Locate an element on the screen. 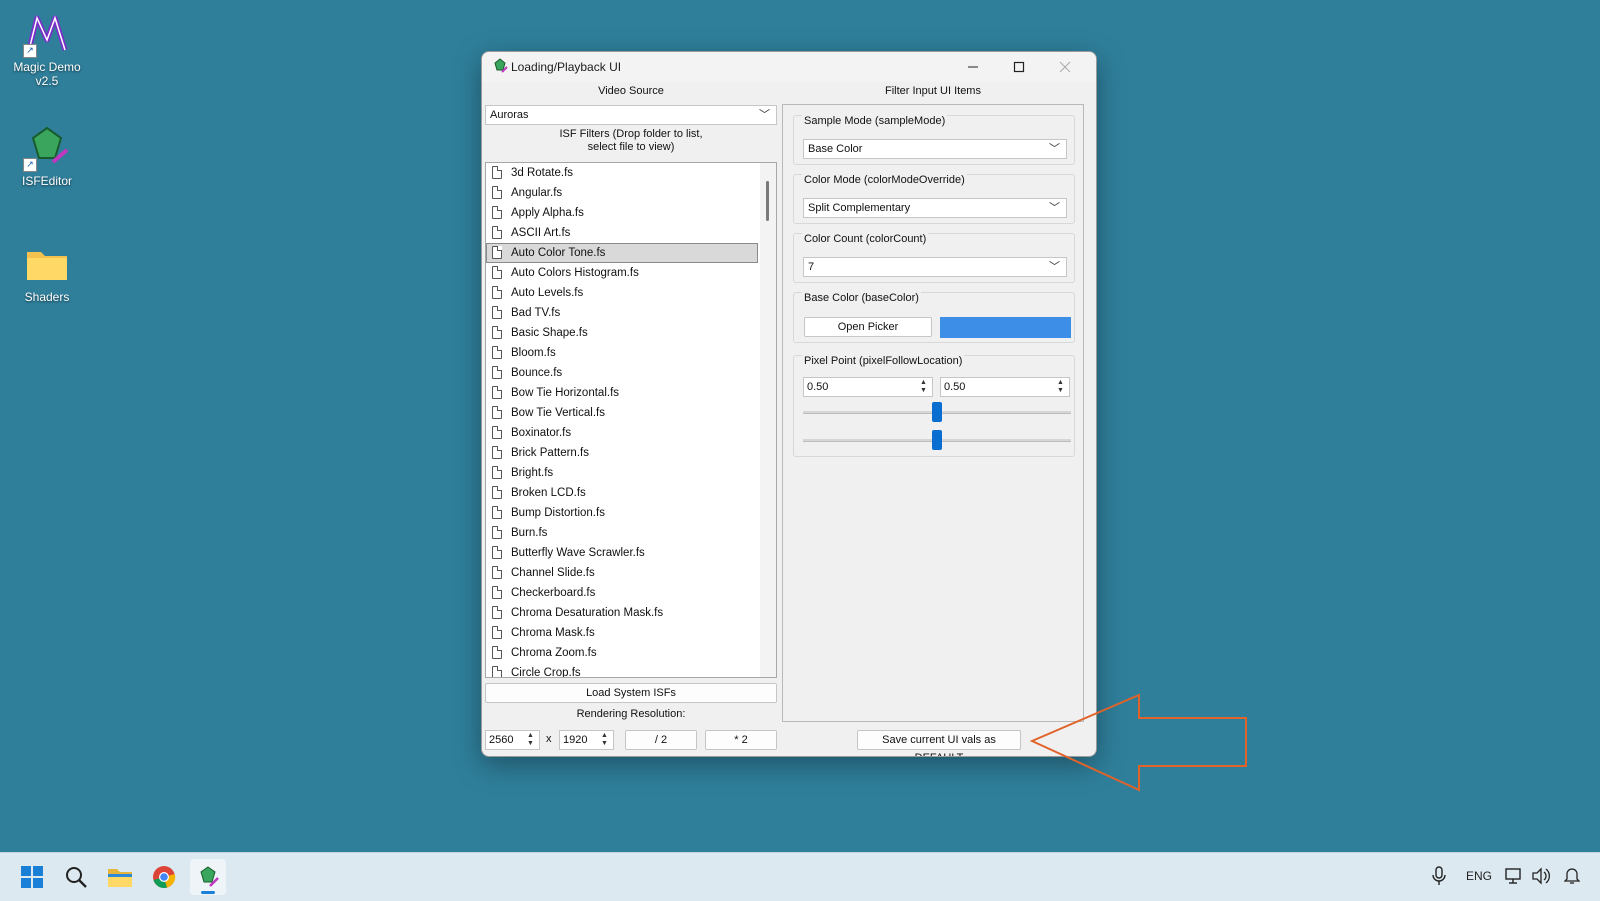  pixel-point-x-slider-handle is located at coordinates (937, 412).